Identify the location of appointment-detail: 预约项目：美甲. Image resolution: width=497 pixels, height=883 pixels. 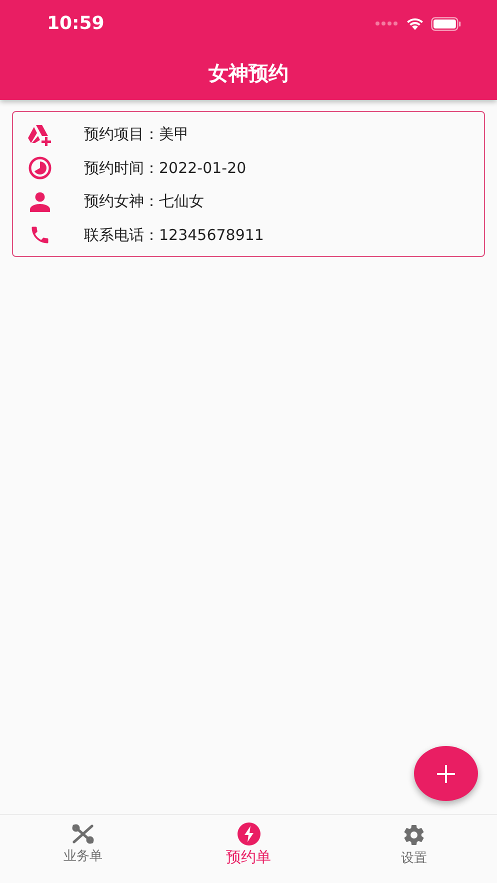
(136, 134).